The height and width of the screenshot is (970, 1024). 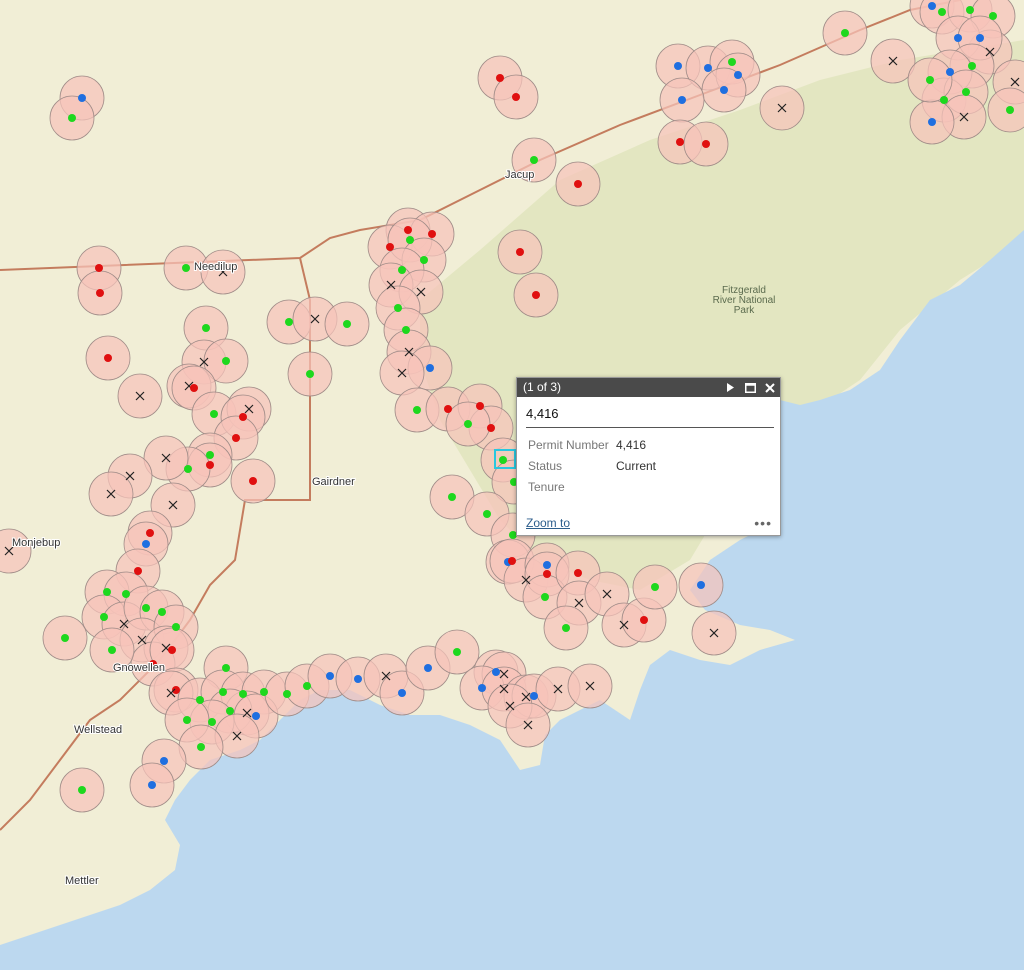 I want to click on next-arrow-icon, so click(x=730, y=387).